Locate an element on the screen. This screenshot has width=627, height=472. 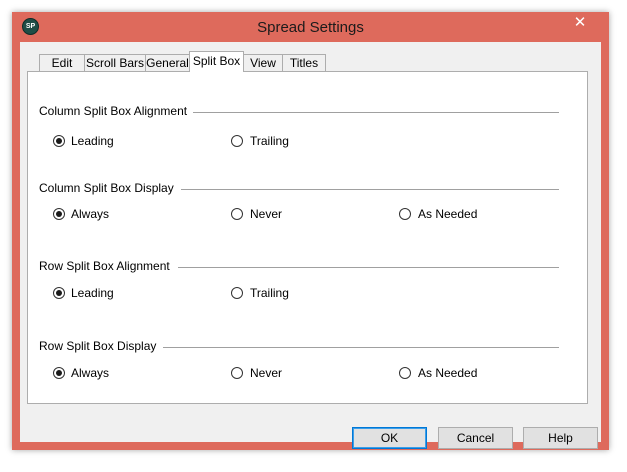
tab-titles: Titles is located at coordinates (304, 62).